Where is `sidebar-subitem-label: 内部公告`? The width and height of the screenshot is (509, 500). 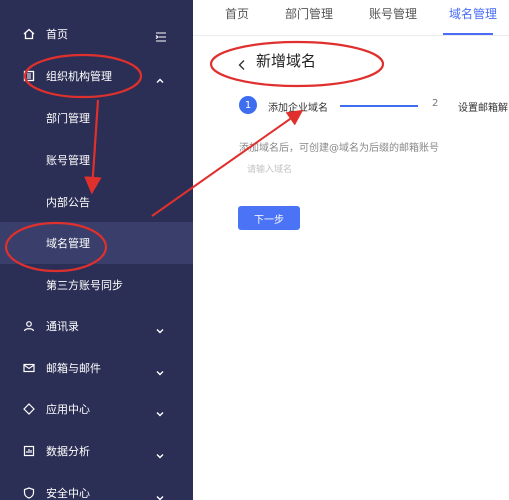 sidebar-subitem-label: 内部公告 is located at coordinates (68, 202).